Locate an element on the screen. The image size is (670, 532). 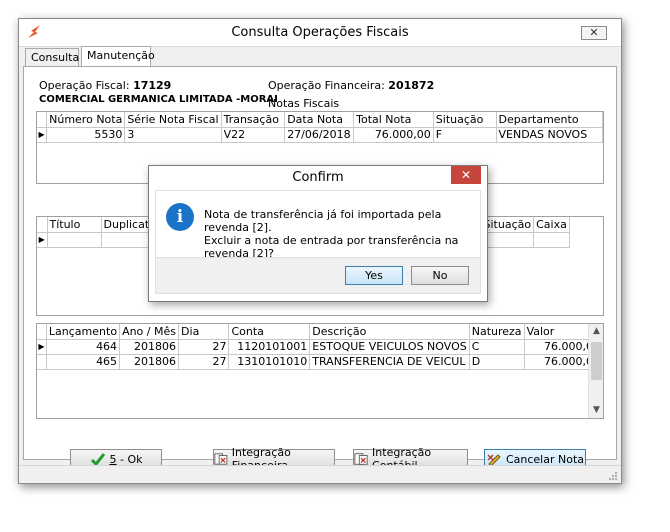
table-cell: 5530 is located at coordinates (86, 135).